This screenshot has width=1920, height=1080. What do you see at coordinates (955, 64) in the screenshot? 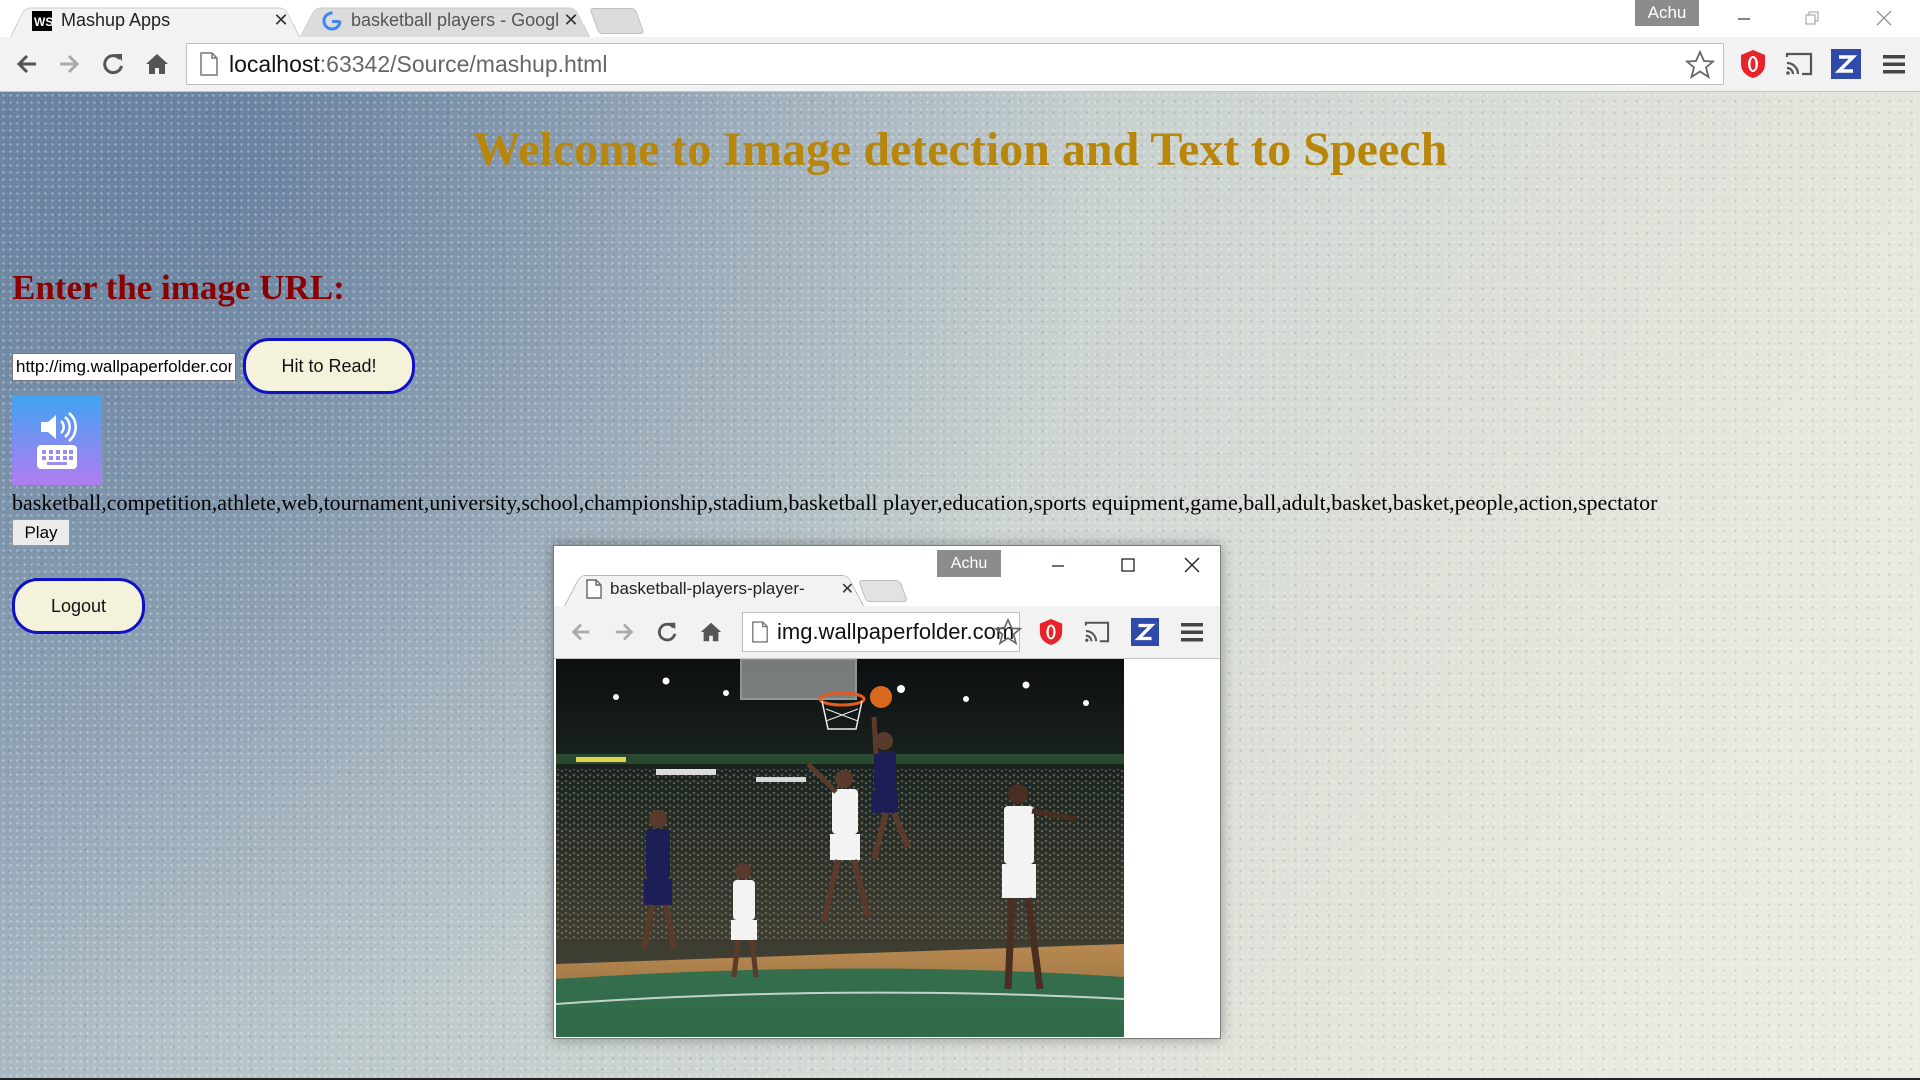
I see `address-bar: localhost:63342/Source/mashup.html` at bounding box center [955, 64].